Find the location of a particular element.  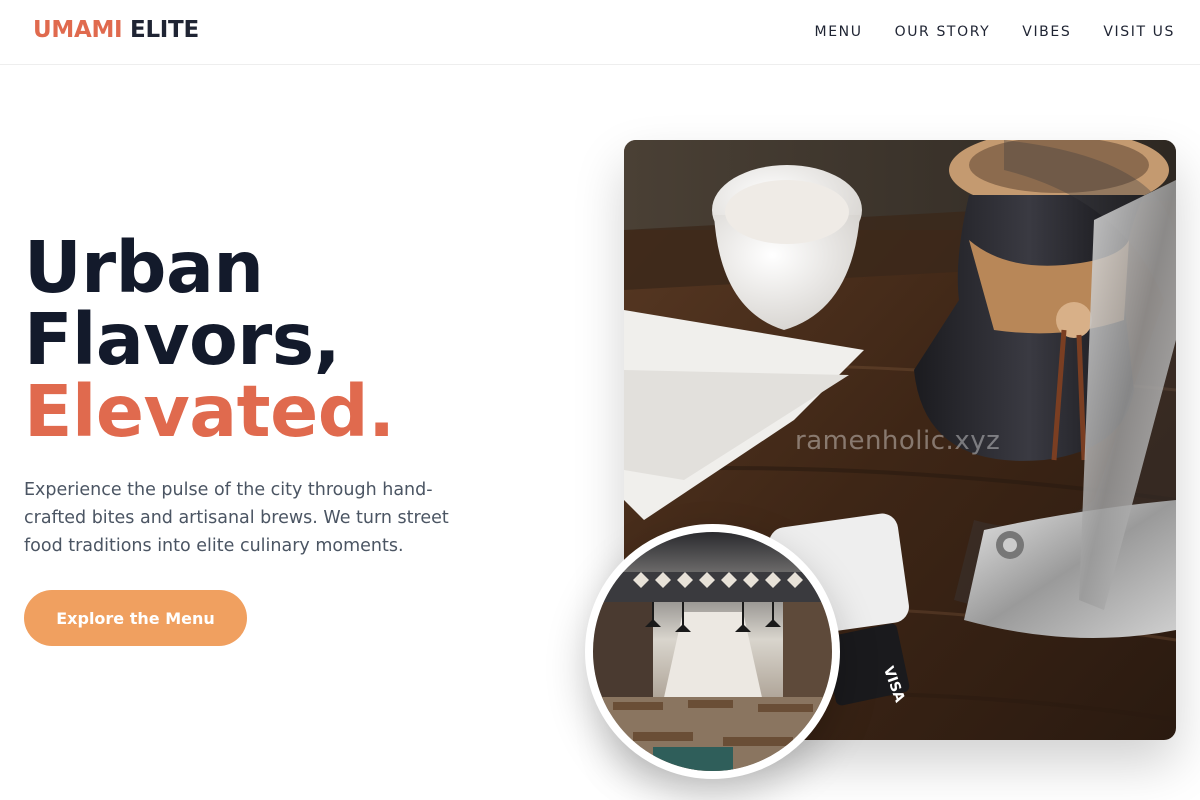

hero-title: Urban Flavors, Elevated. is located at coordinates (284, 340).